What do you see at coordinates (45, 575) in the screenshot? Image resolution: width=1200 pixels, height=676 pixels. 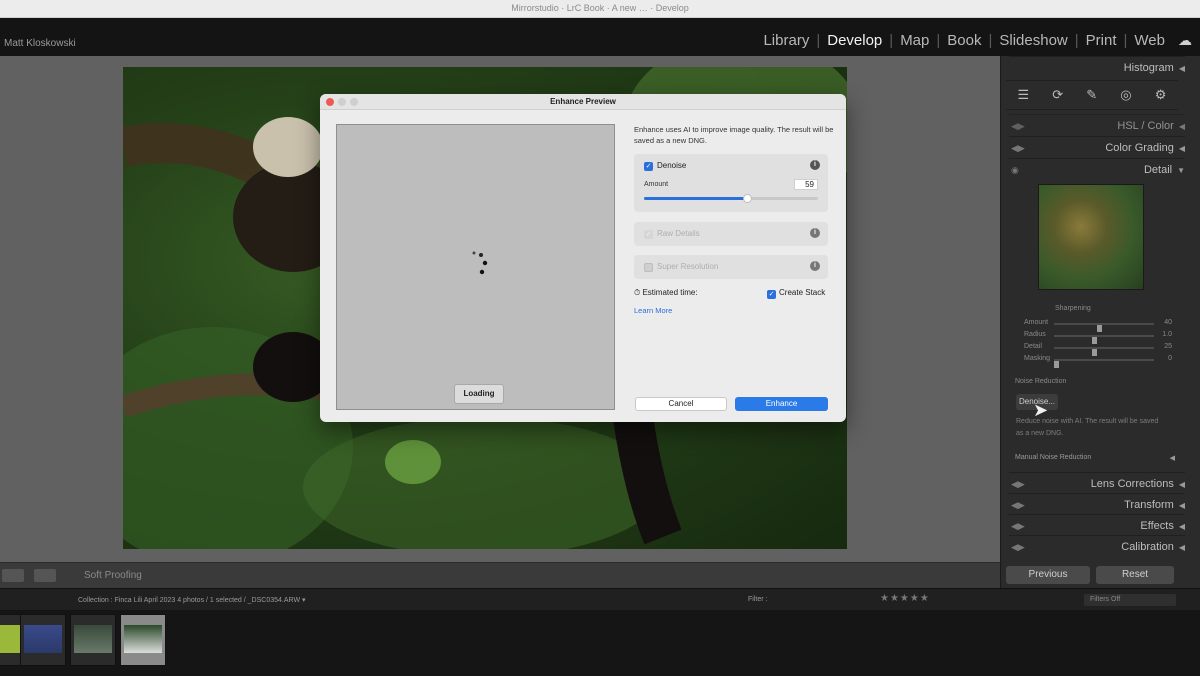 I see `before-after-button` at bounding box center [45, 575].